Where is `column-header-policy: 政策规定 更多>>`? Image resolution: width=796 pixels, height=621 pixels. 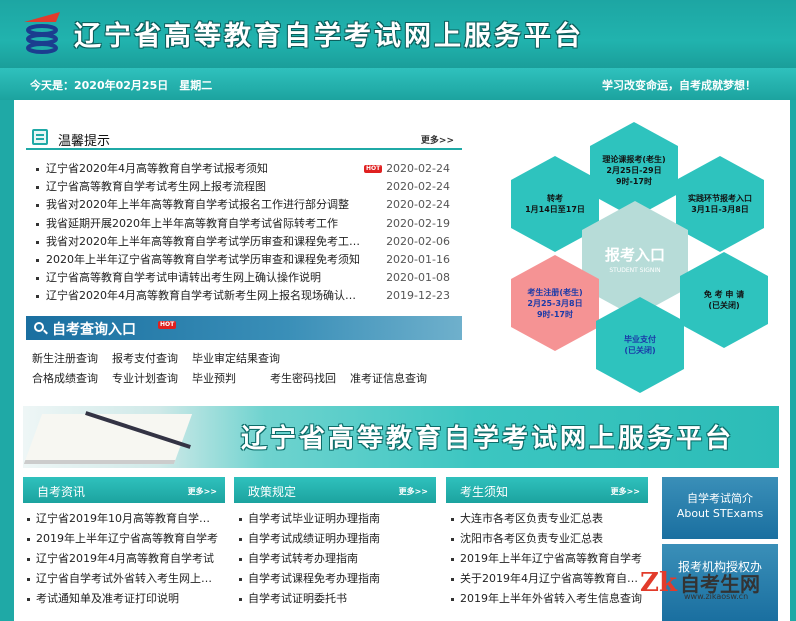 column-header-policy: 政策规定 更多>> is located at coordinates (335, 490).